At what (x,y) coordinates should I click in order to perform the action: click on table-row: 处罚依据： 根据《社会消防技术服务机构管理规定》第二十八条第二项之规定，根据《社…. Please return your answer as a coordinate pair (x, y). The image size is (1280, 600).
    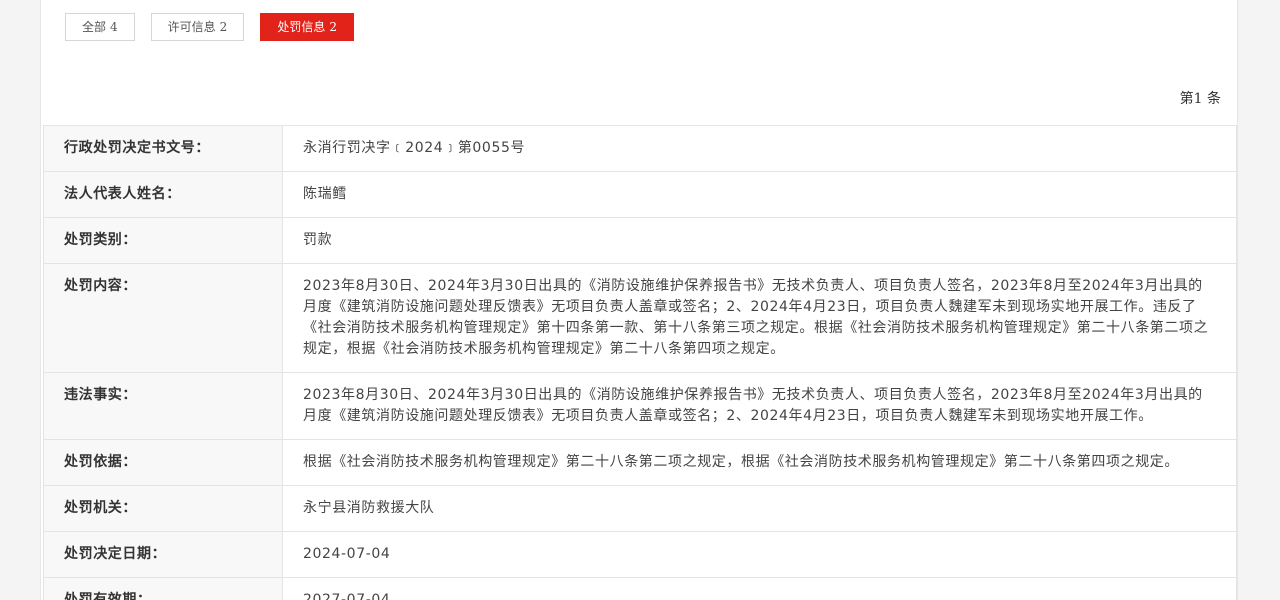
    Looking at the image, I should click on (640, 462).